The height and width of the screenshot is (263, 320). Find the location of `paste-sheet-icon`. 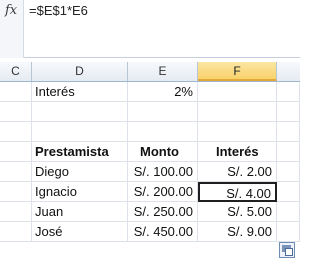

paste-sheet-icon is located at coordinates (289, 252).